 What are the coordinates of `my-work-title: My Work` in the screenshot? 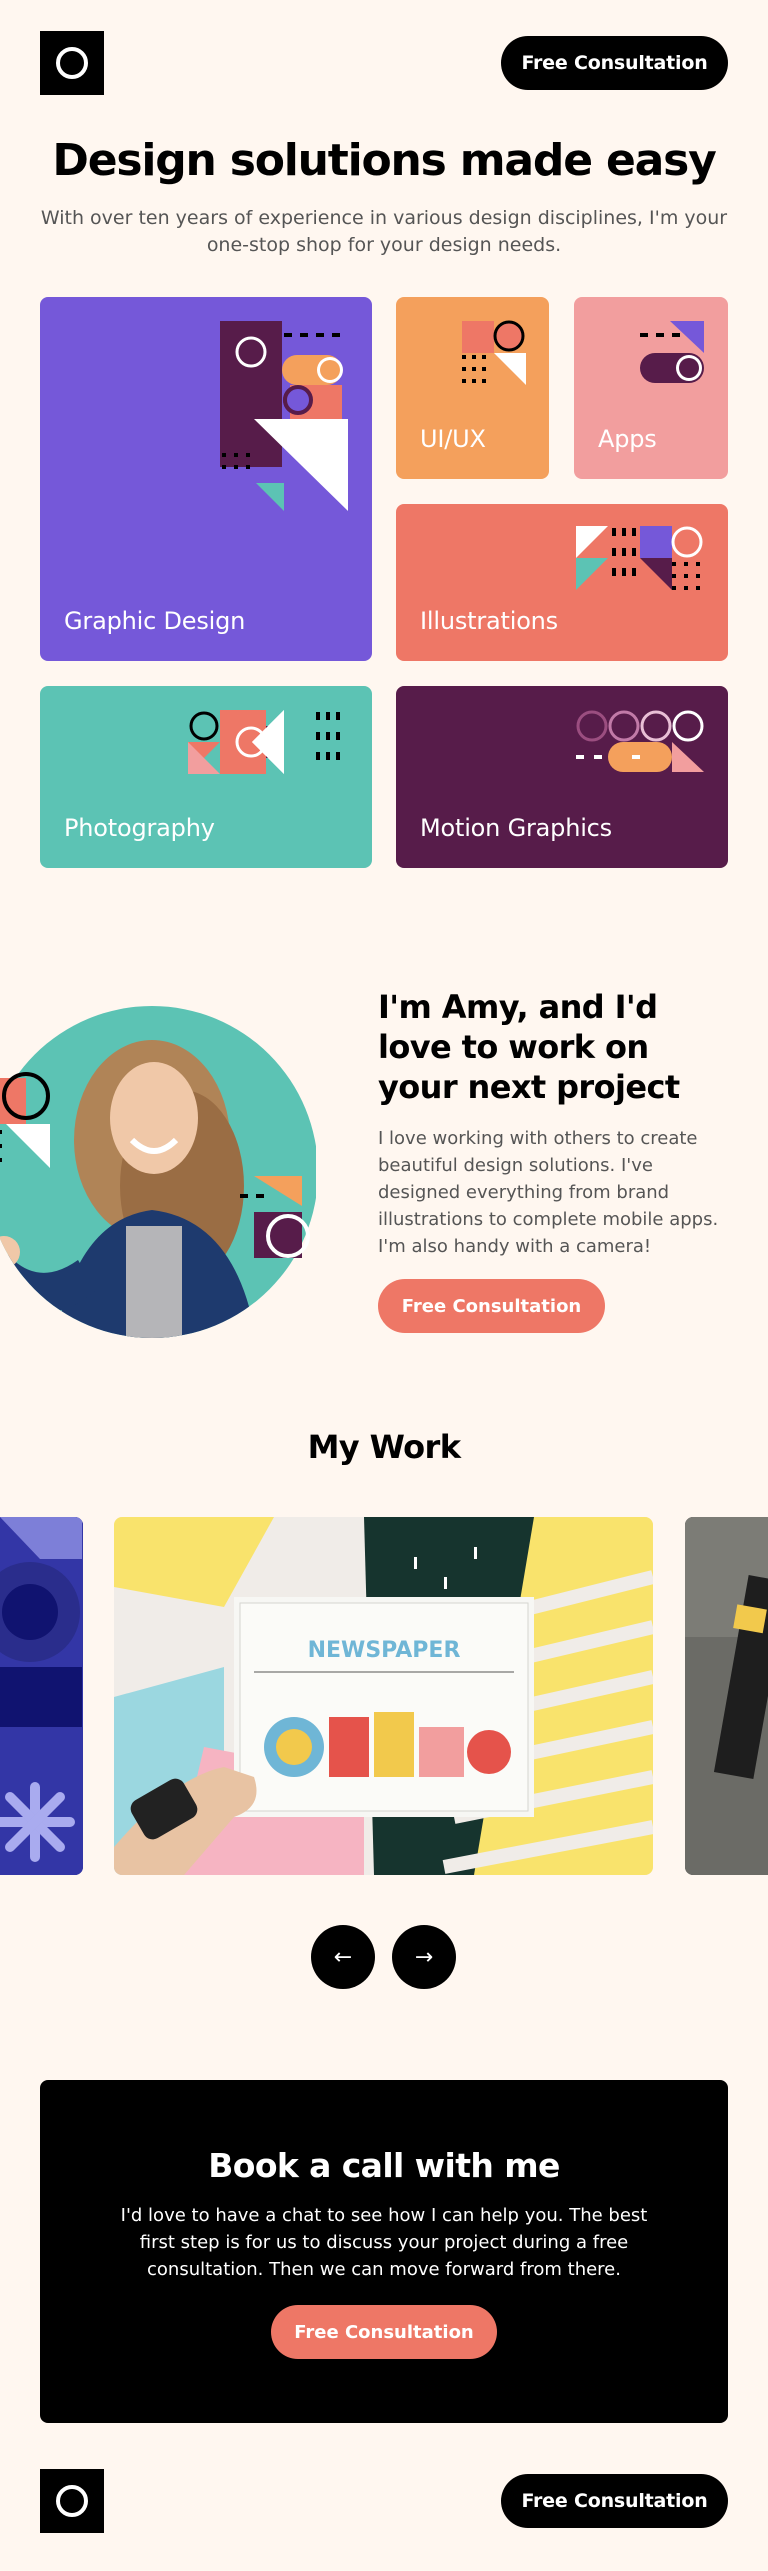 It's located at (384, 1447).